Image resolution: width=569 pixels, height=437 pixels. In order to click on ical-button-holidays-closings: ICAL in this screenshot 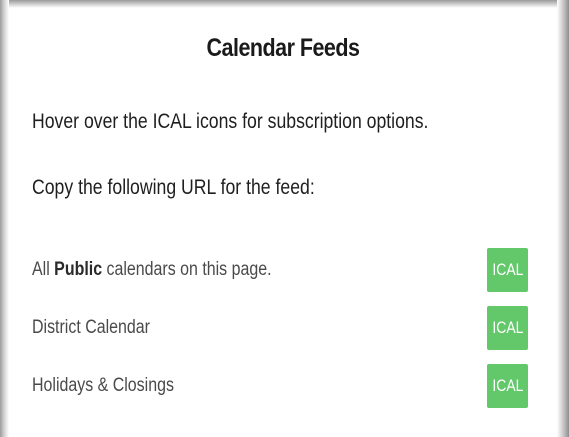, I will do `click(507, 386)`.